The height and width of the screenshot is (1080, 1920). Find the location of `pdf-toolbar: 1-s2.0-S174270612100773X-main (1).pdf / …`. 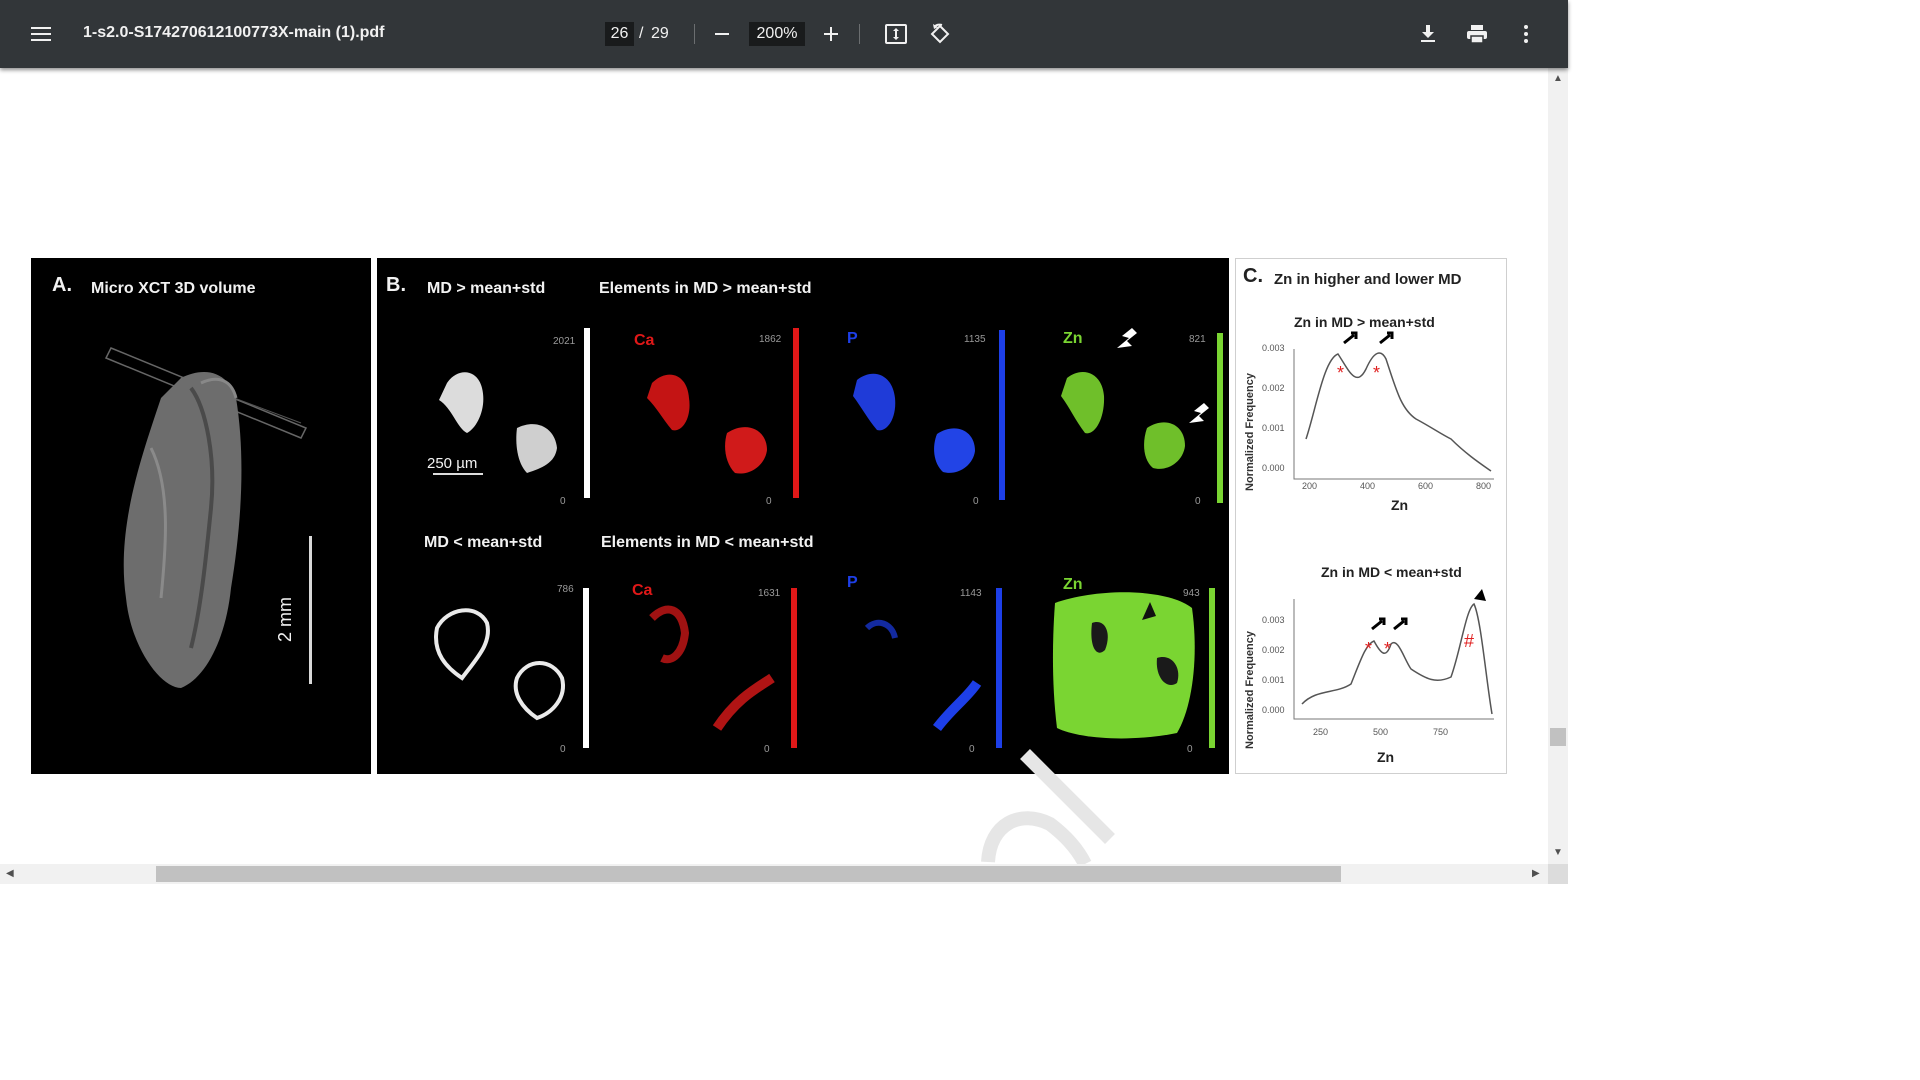

pdf-toolbar: 1-s2.0-S174270612100773X-main (1).pdf / … is located at coordinates (784, 34).